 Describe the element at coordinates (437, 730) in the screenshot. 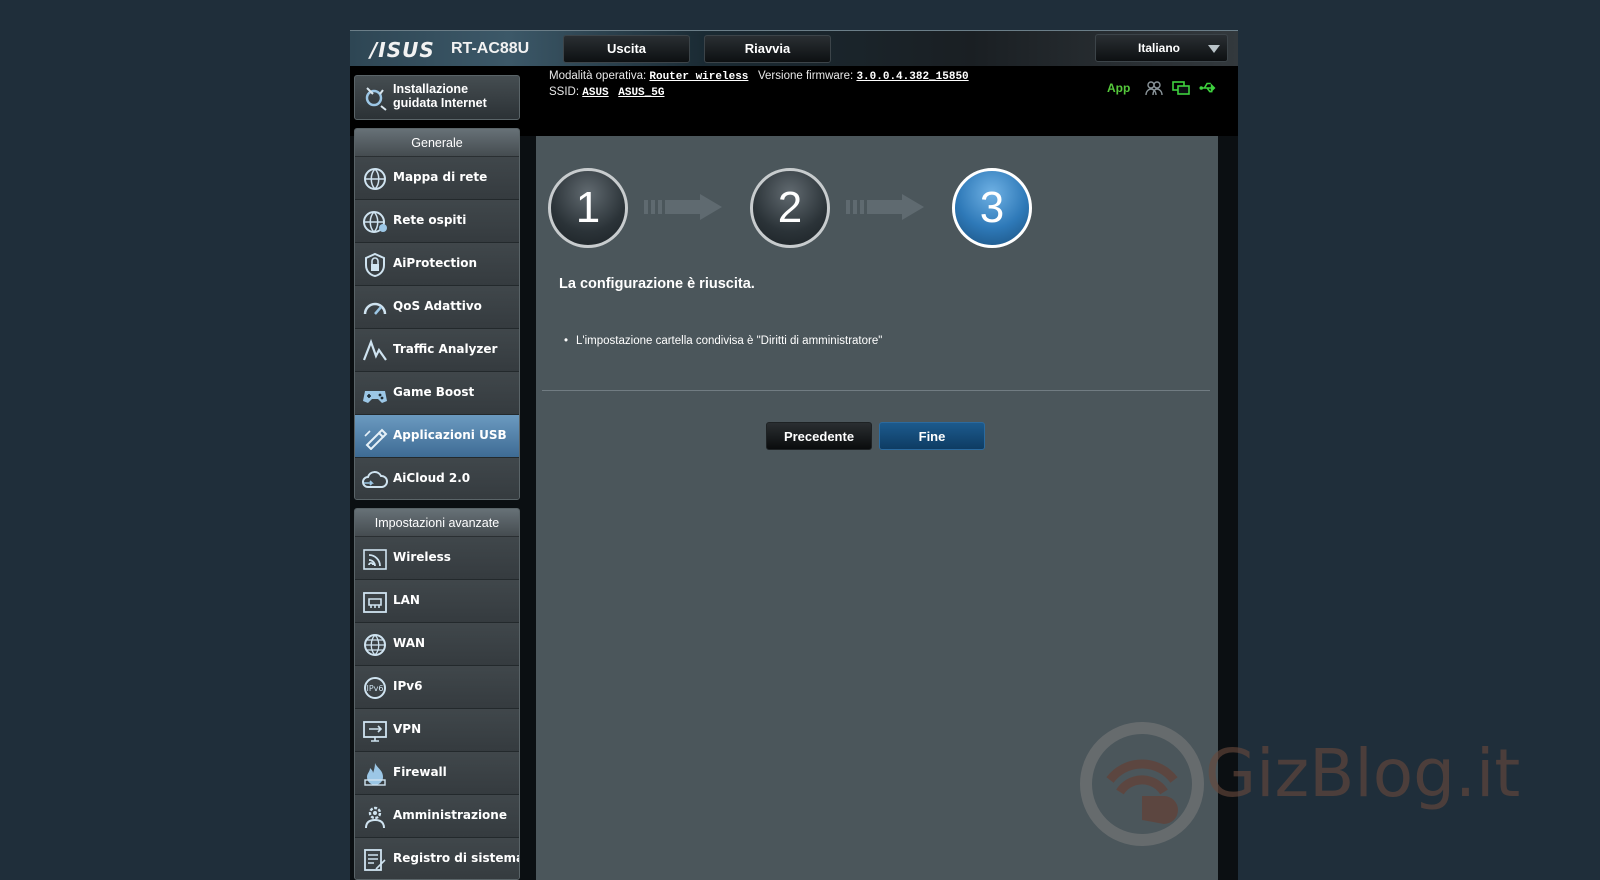

I see `sidebar-item-vpn: VPN` at that location.